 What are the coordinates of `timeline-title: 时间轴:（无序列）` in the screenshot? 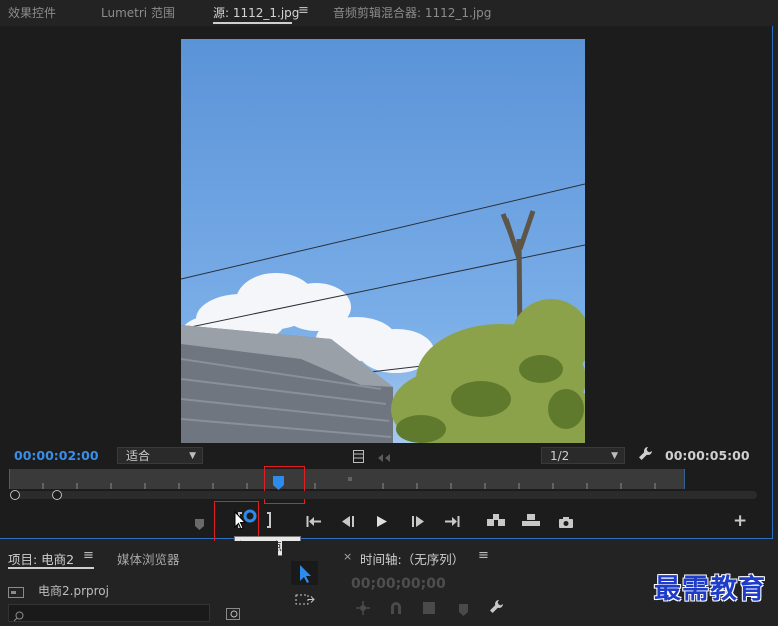 It's located at (412, 559).